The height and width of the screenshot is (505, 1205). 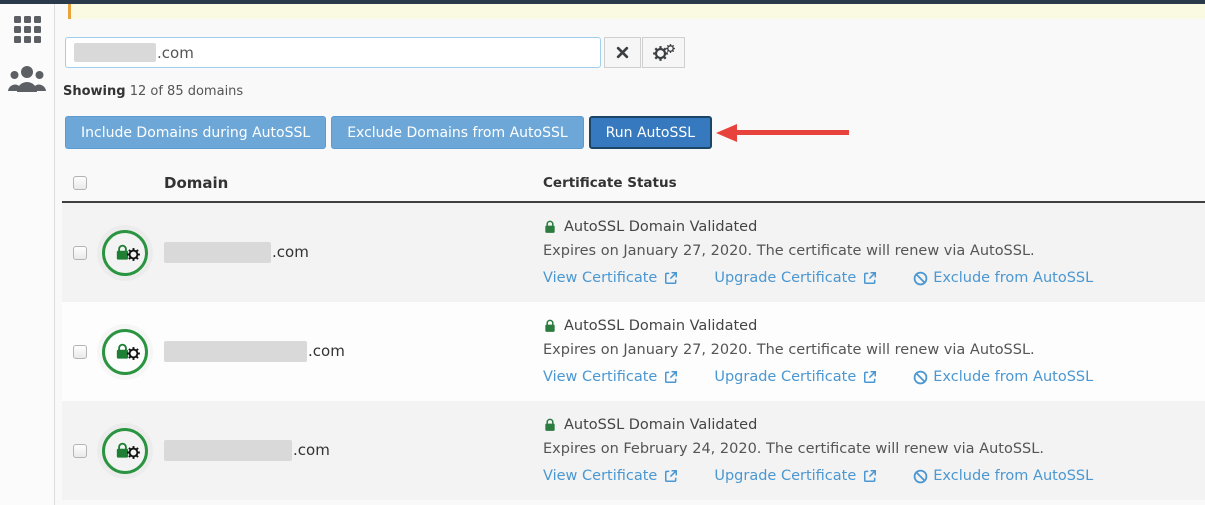 I want to click on search-settings-button, so click(x=663, y=52).